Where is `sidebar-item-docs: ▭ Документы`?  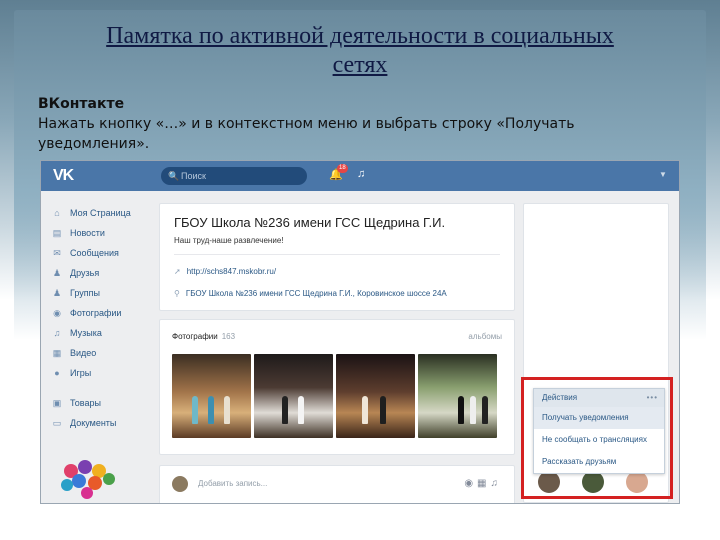 sidebar-item-docs: ▭ Документы is located at coordinates (101, 423).